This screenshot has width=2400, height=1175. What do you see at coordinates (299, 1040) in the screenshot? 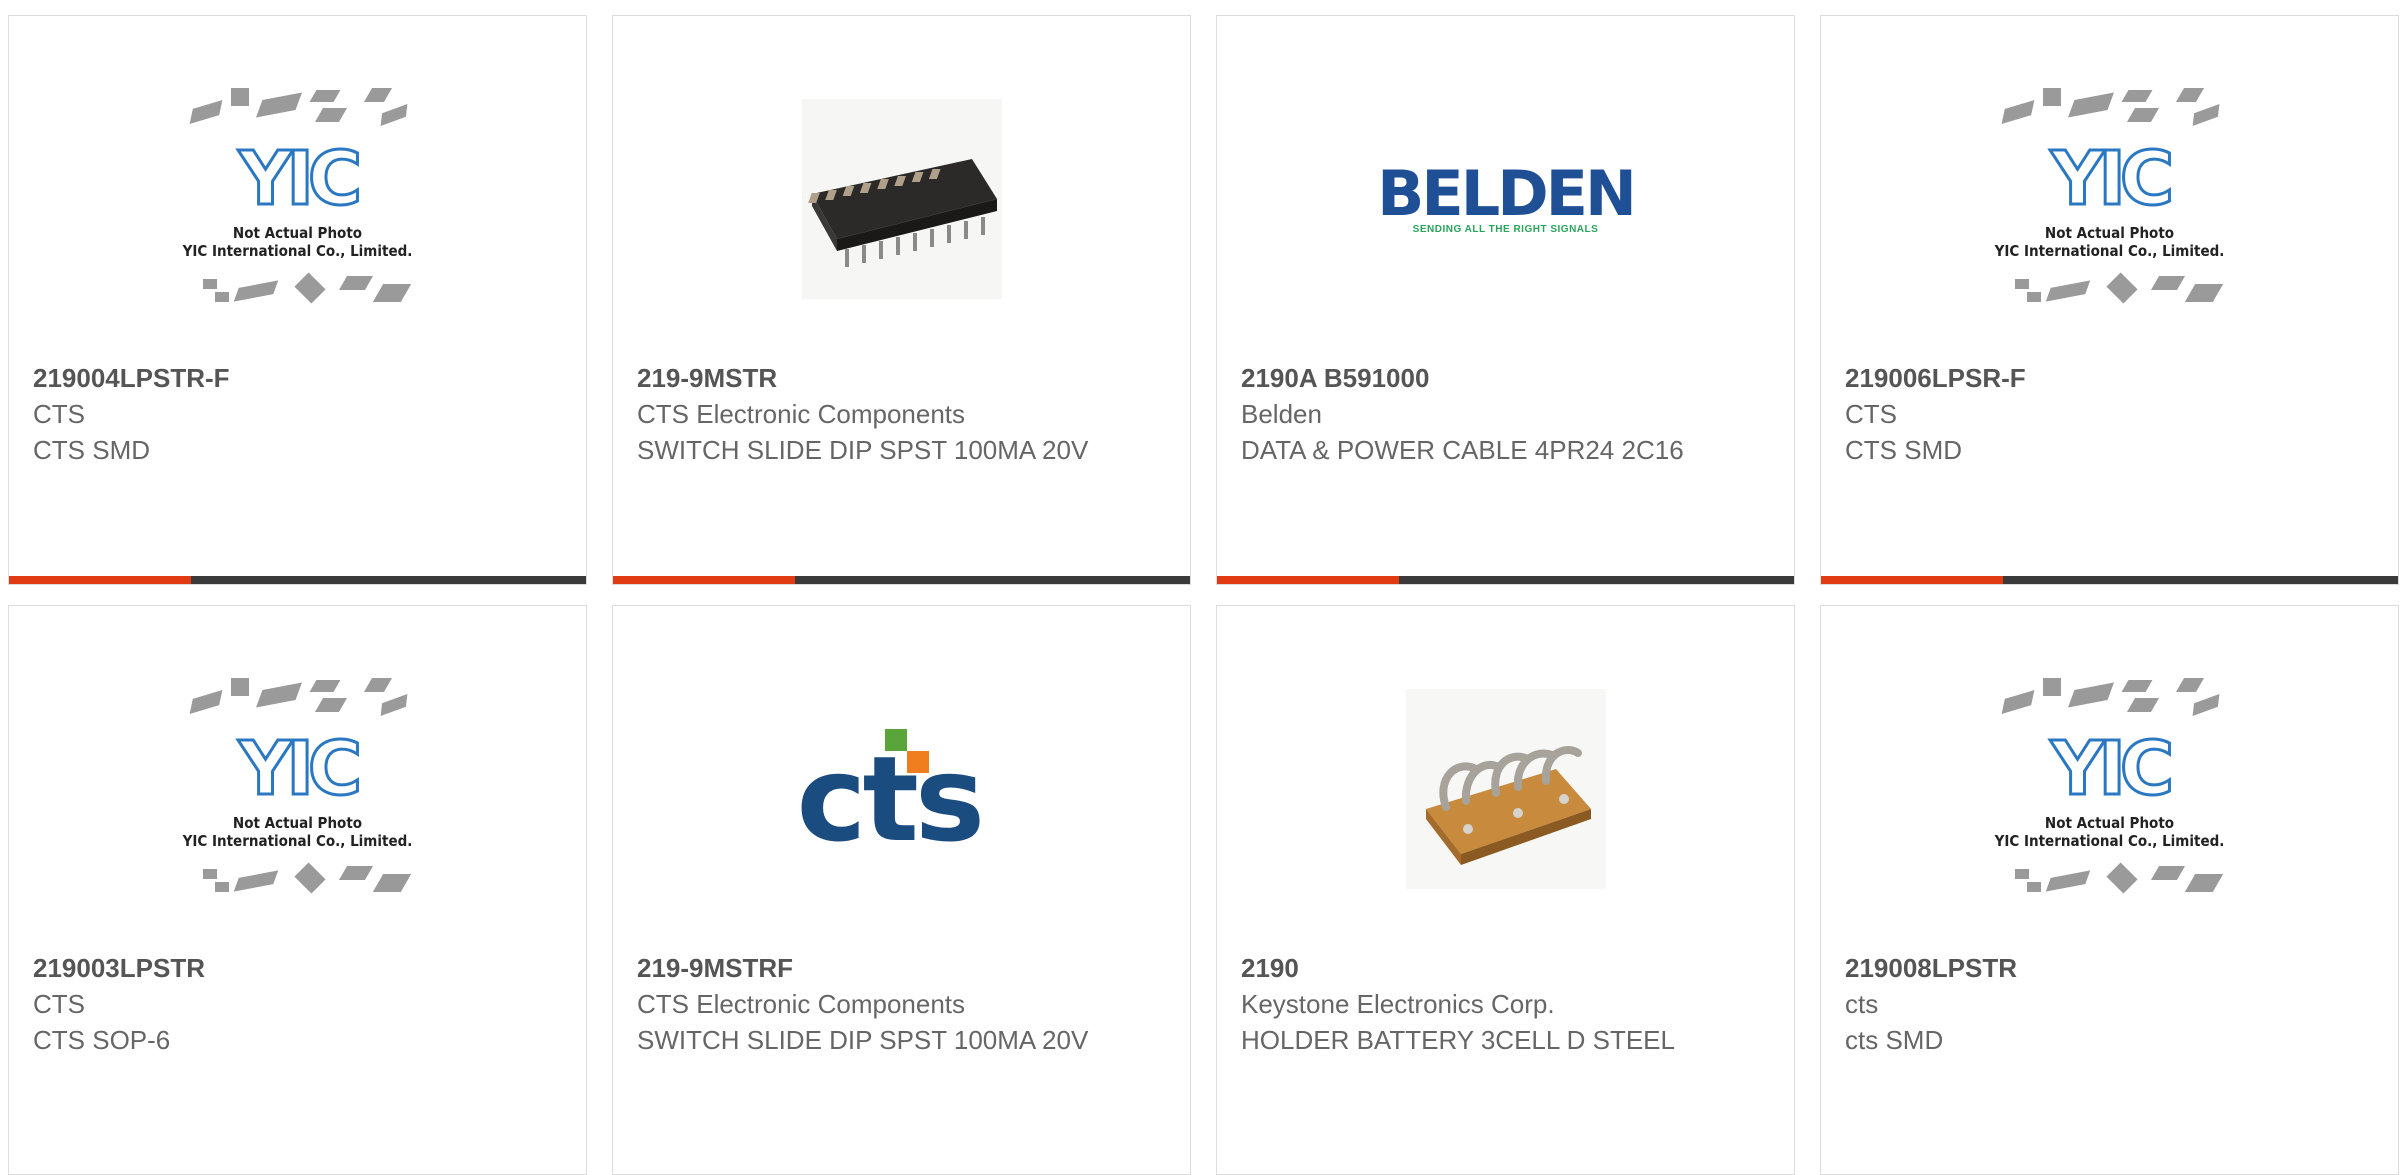
I see `description: CTS SOP-6` at bounding box center [299, 1040].